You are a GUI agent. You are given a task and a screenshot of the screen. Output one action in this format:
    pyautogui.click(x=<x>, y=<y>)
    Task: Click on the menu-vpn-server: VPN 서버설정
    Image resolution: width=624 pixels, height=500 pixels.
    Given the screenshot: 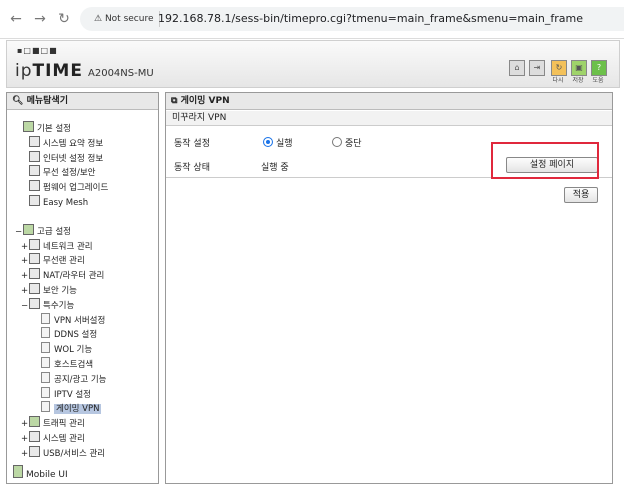 What is the action you would take?
    pyautogui.click(x=74, y=320)
    